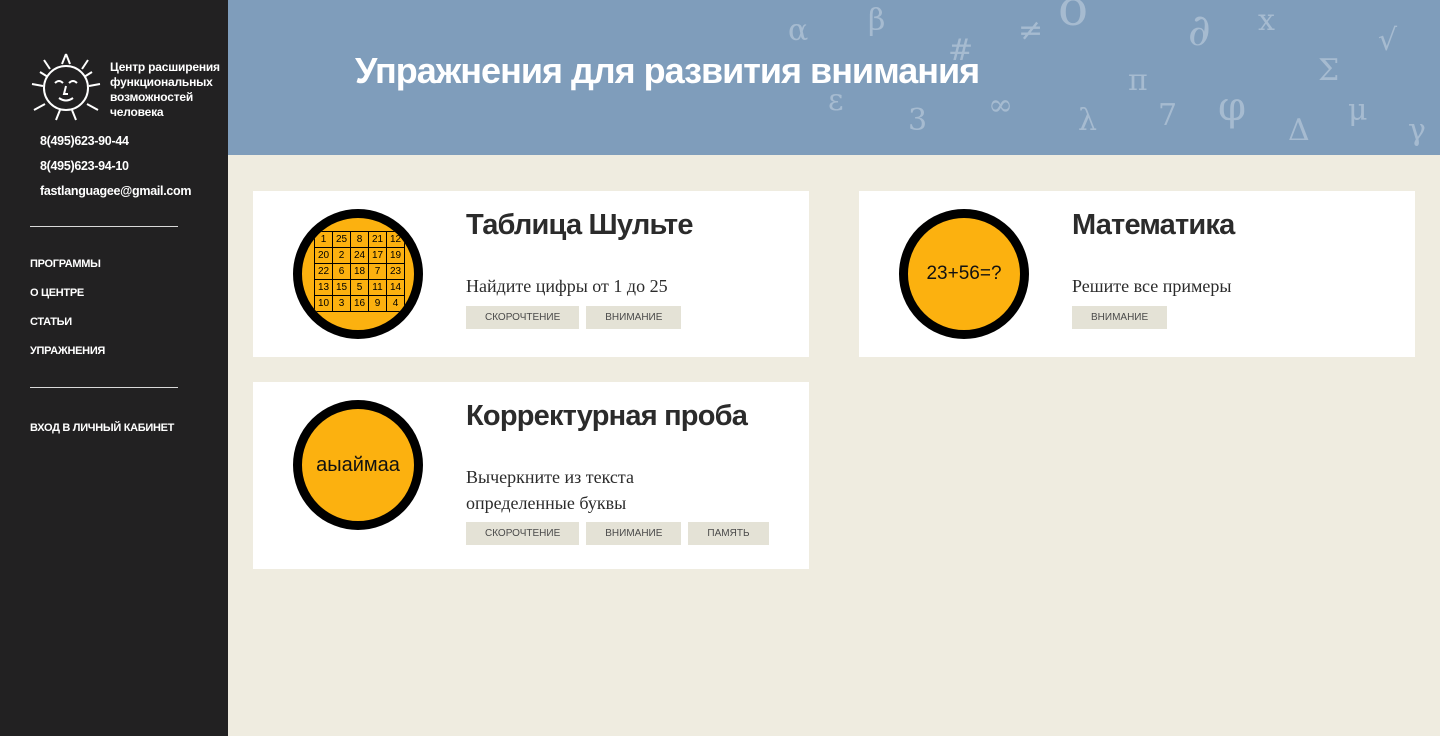 The height and width of the screenshot is (736, 1440). Describe the element at coordinates (67, 327) in the screenshot. I see `nav-item-articles: СТАТЬИ` at that location.